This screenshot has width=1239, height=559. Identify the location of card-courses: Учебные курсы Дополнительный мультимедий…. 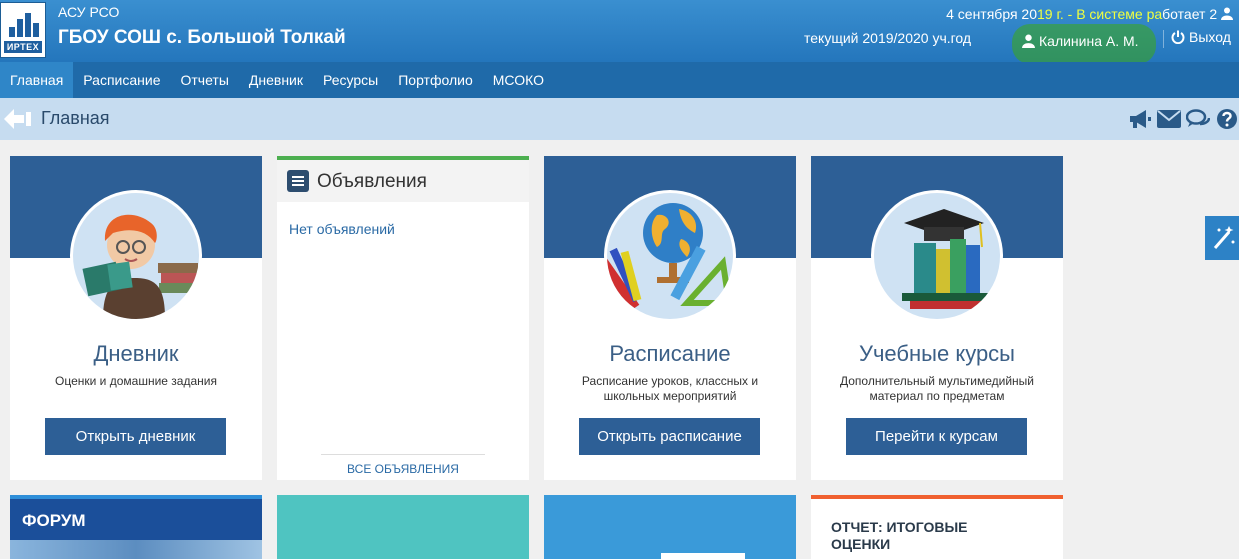
(937, 318).